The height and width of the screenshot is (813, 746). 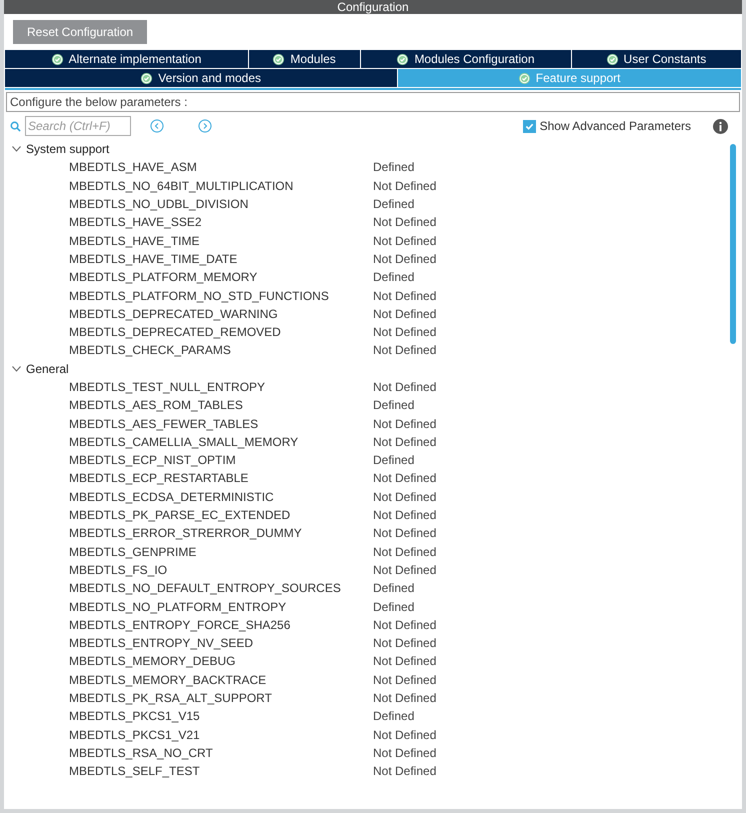 I want to click on tab: User Constants, so click(x=656, y=59).